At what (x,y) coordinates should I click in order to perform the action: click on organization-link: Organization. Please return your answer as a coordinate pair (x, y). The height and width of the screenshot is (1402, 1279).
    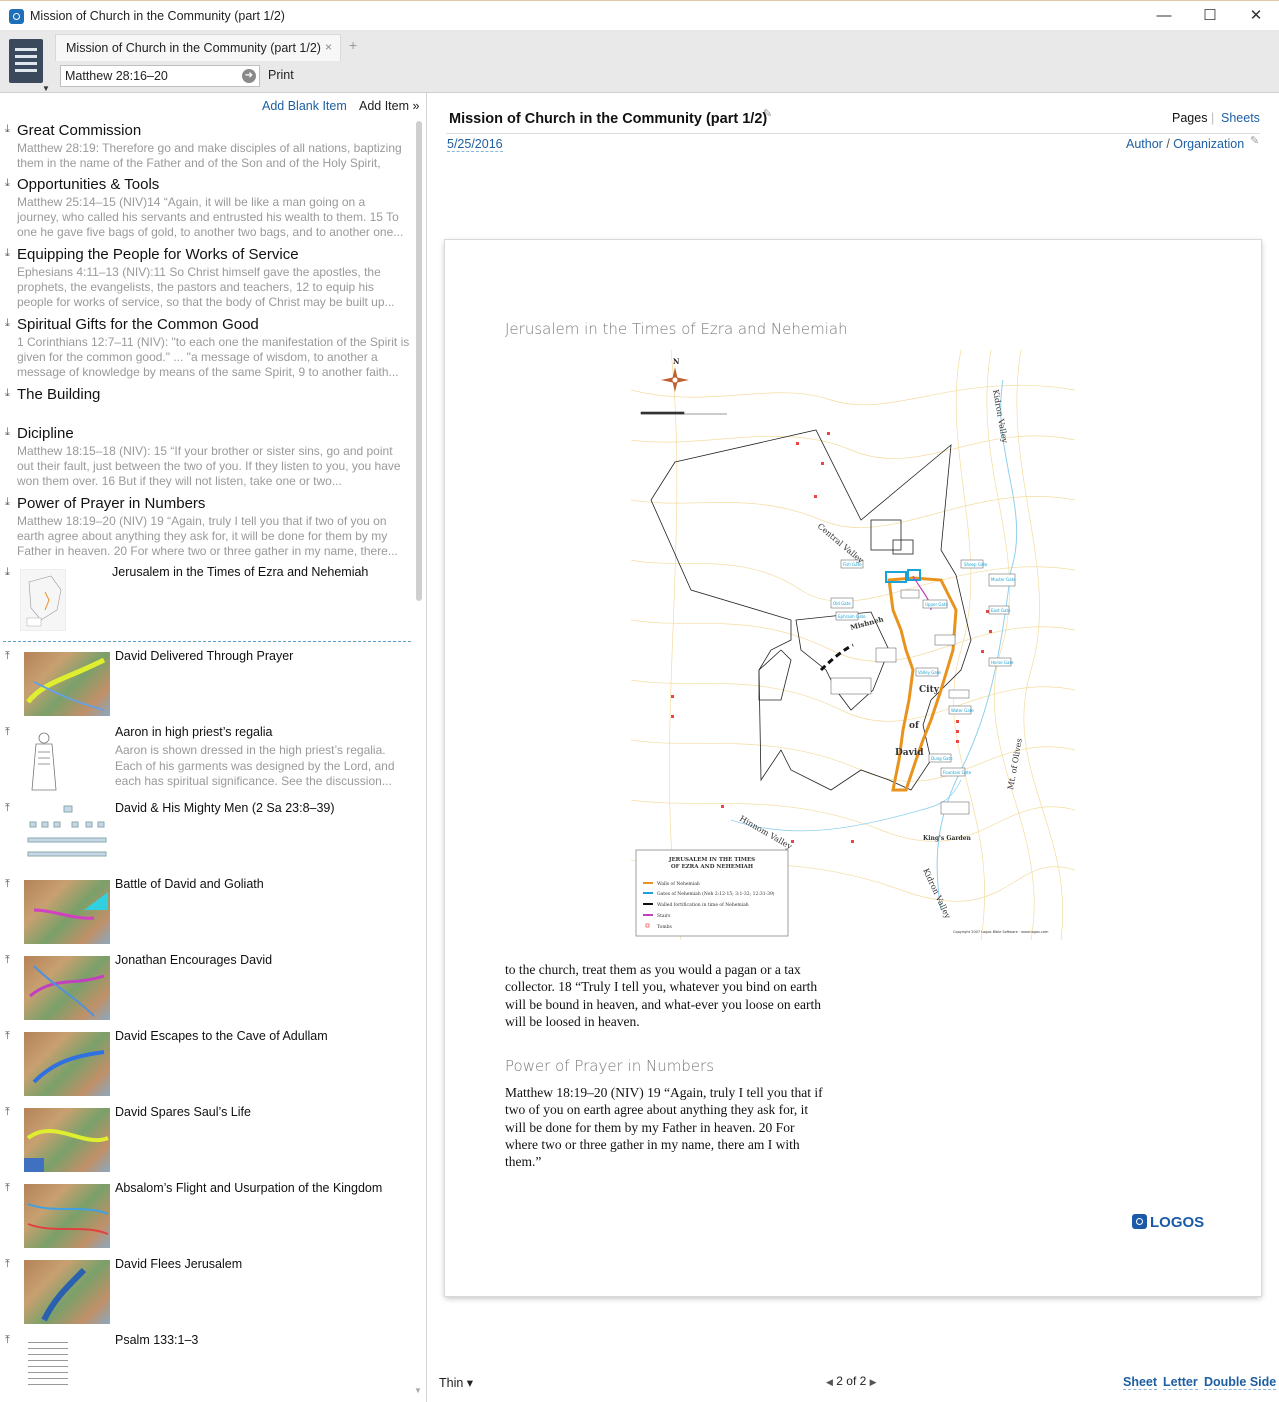
    Looking at the image, I should click on (1208, 144).